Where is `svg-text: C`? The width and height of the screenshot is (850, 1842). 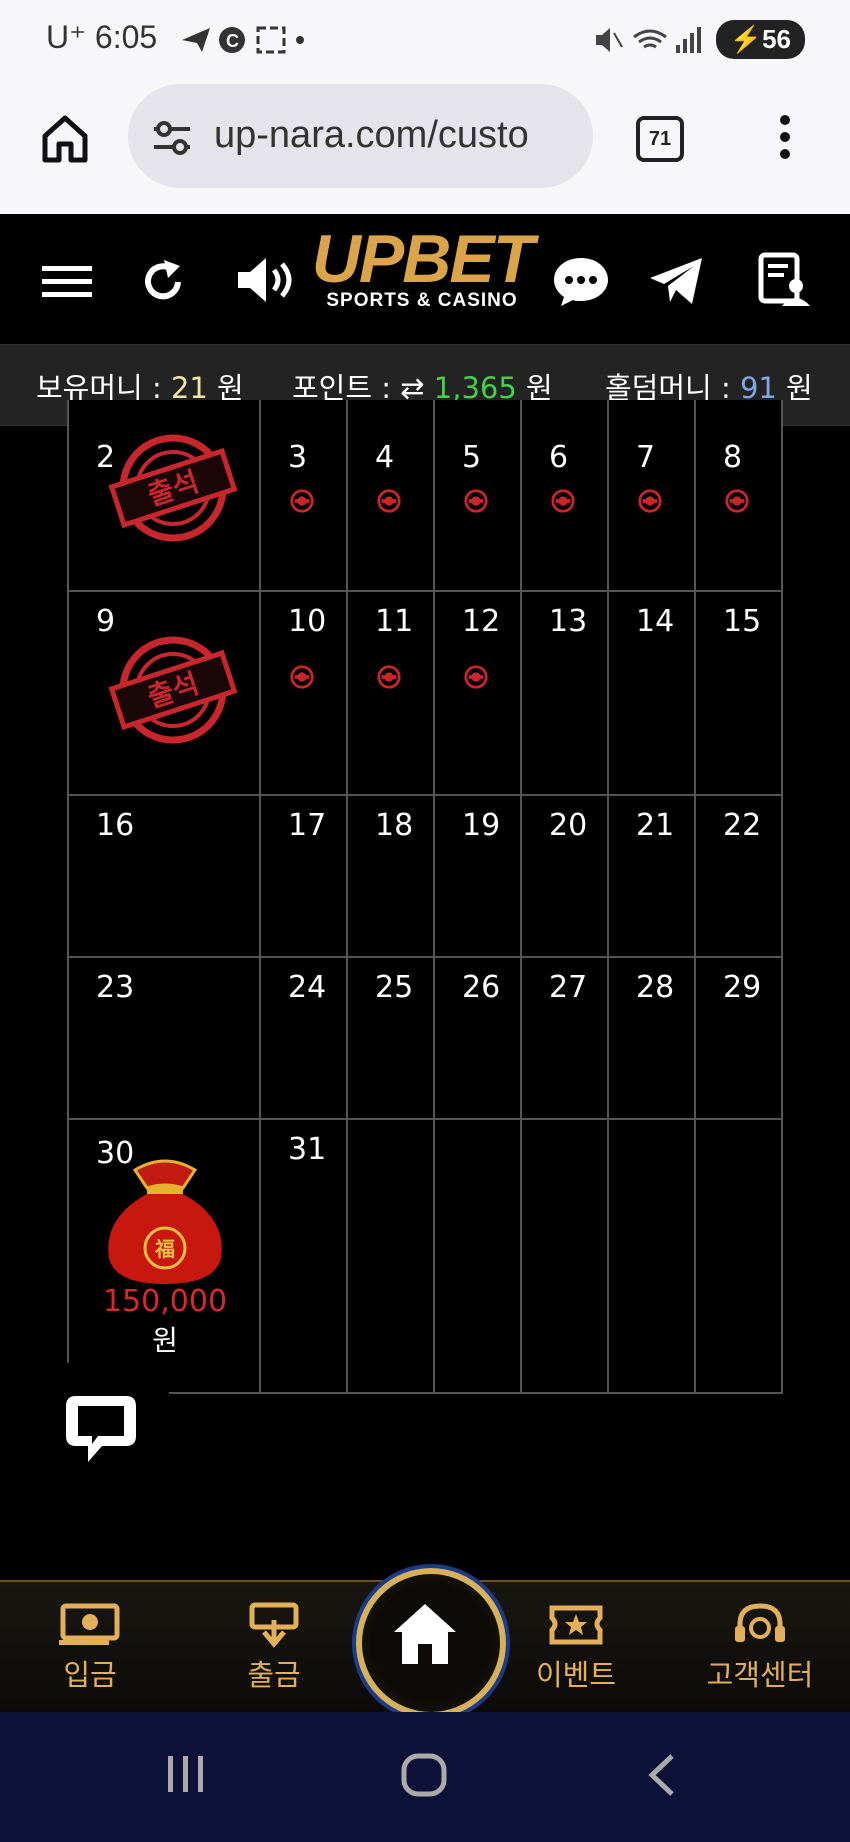
svg-text: C is located at coordinates (232, 41).